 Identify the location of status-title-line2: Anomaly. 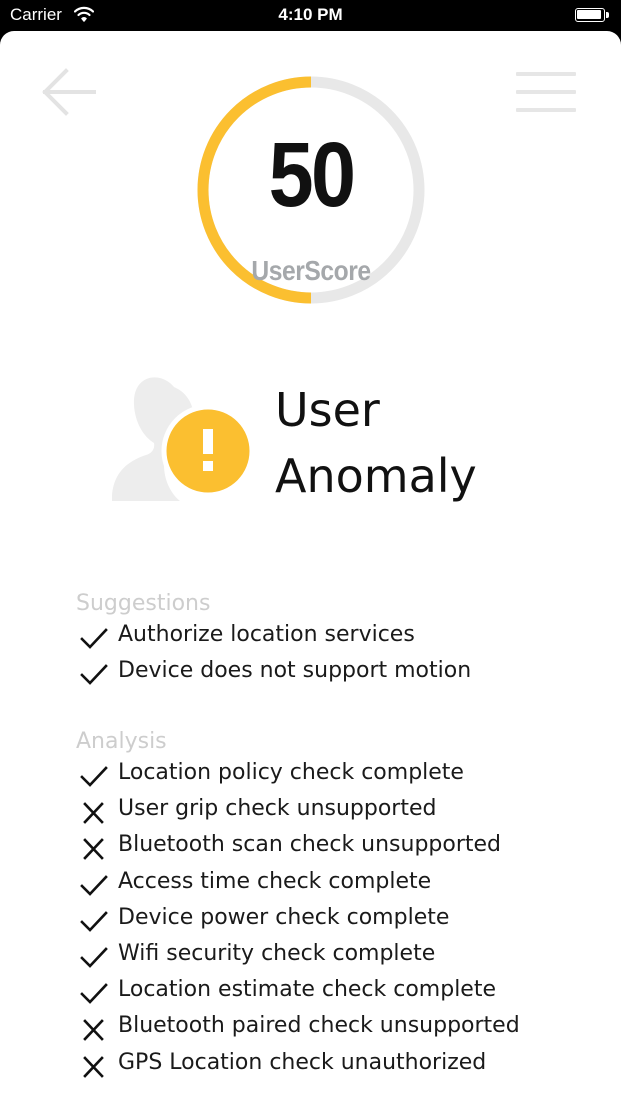
(376, 476).